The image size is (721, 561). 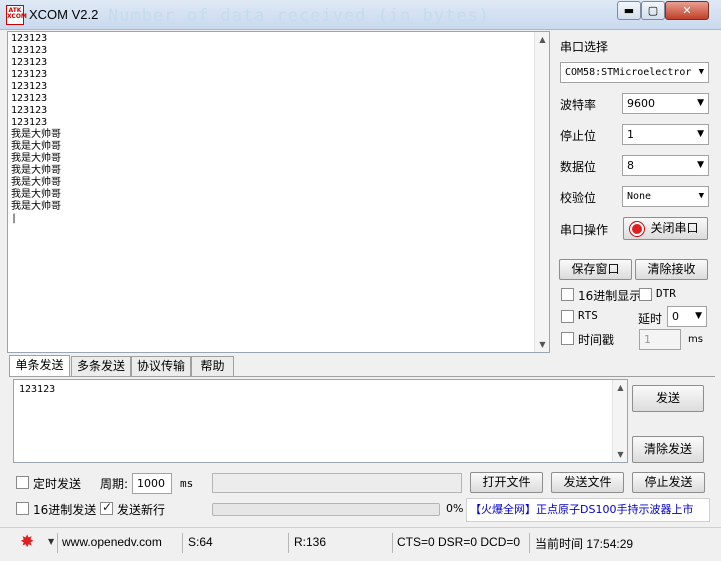 What do you see at coordinates (37, 389) in the screenshot?
I see `send-text: 123123` at bounding box center [37, 389].